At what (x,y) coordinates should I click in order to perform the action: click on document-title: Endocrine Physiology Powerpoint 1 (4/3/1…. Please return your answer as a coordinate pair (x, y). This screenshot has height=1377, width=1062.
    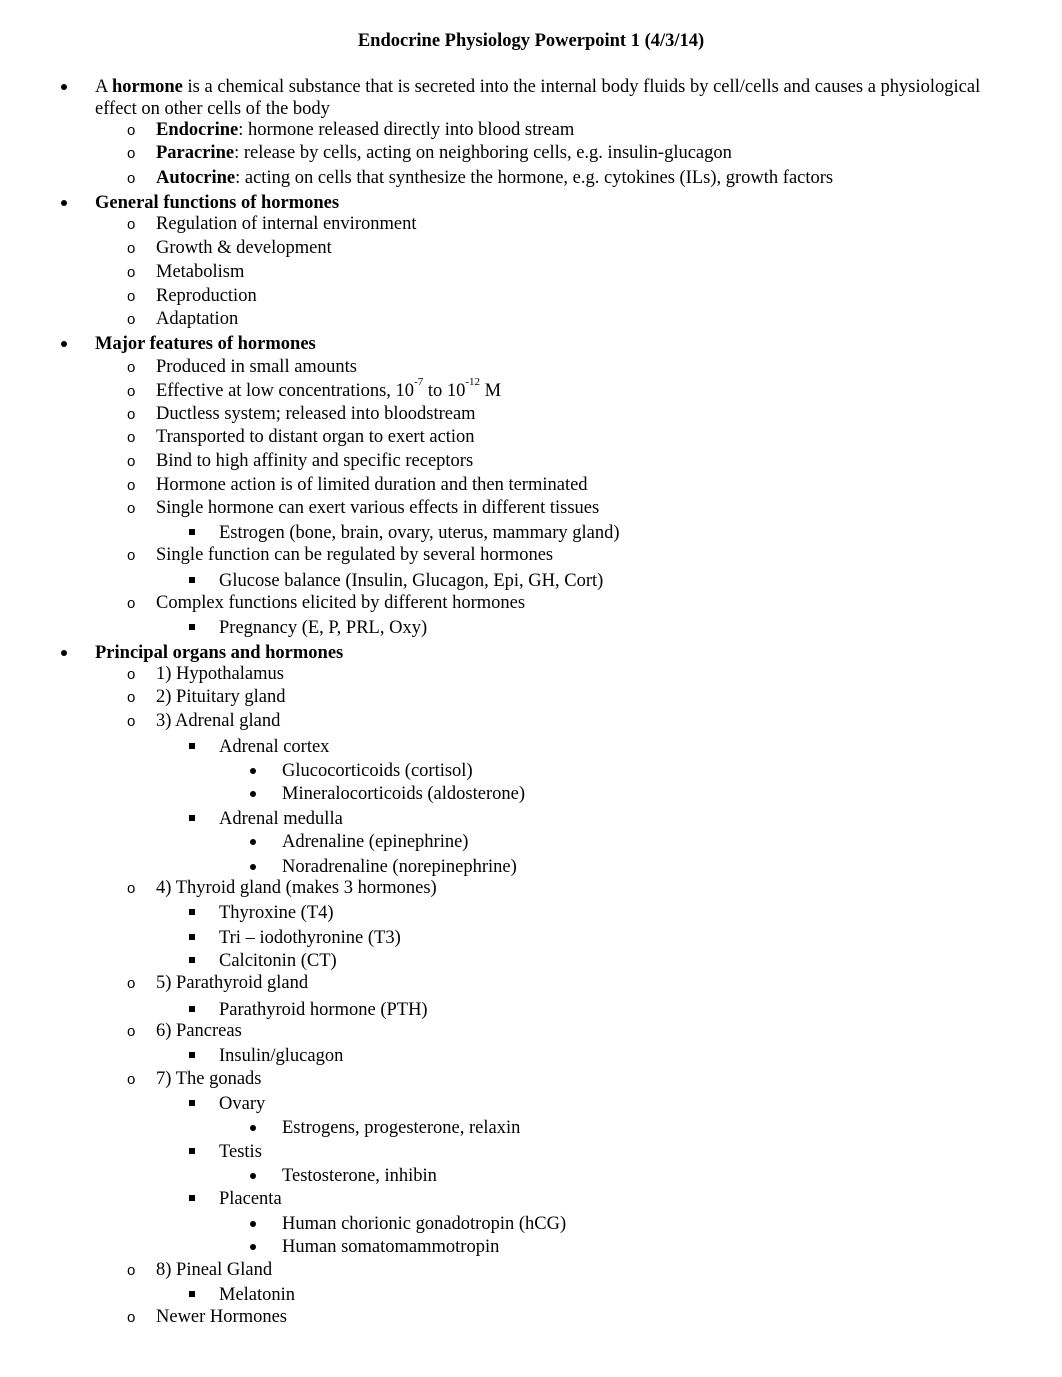
    Looking at the image, I should click on (531, 41).